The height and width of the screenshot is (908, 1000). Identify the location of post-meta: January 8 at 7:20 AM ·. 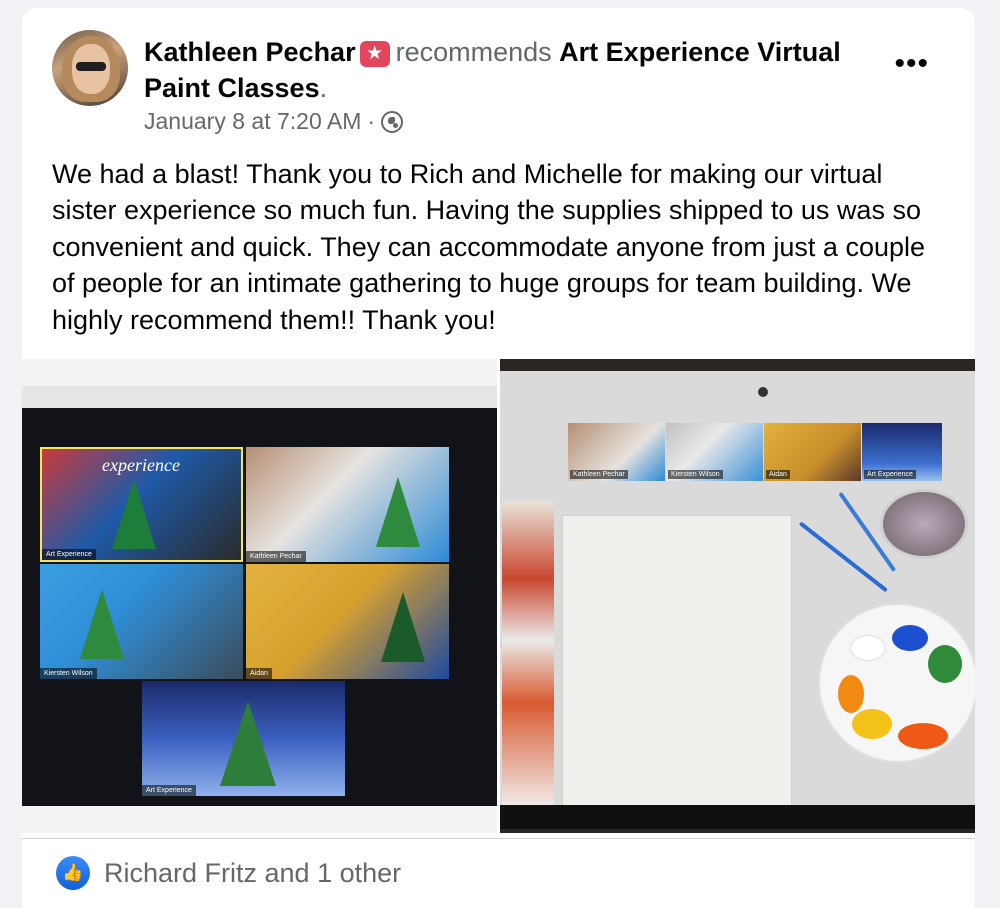
(274, 121).